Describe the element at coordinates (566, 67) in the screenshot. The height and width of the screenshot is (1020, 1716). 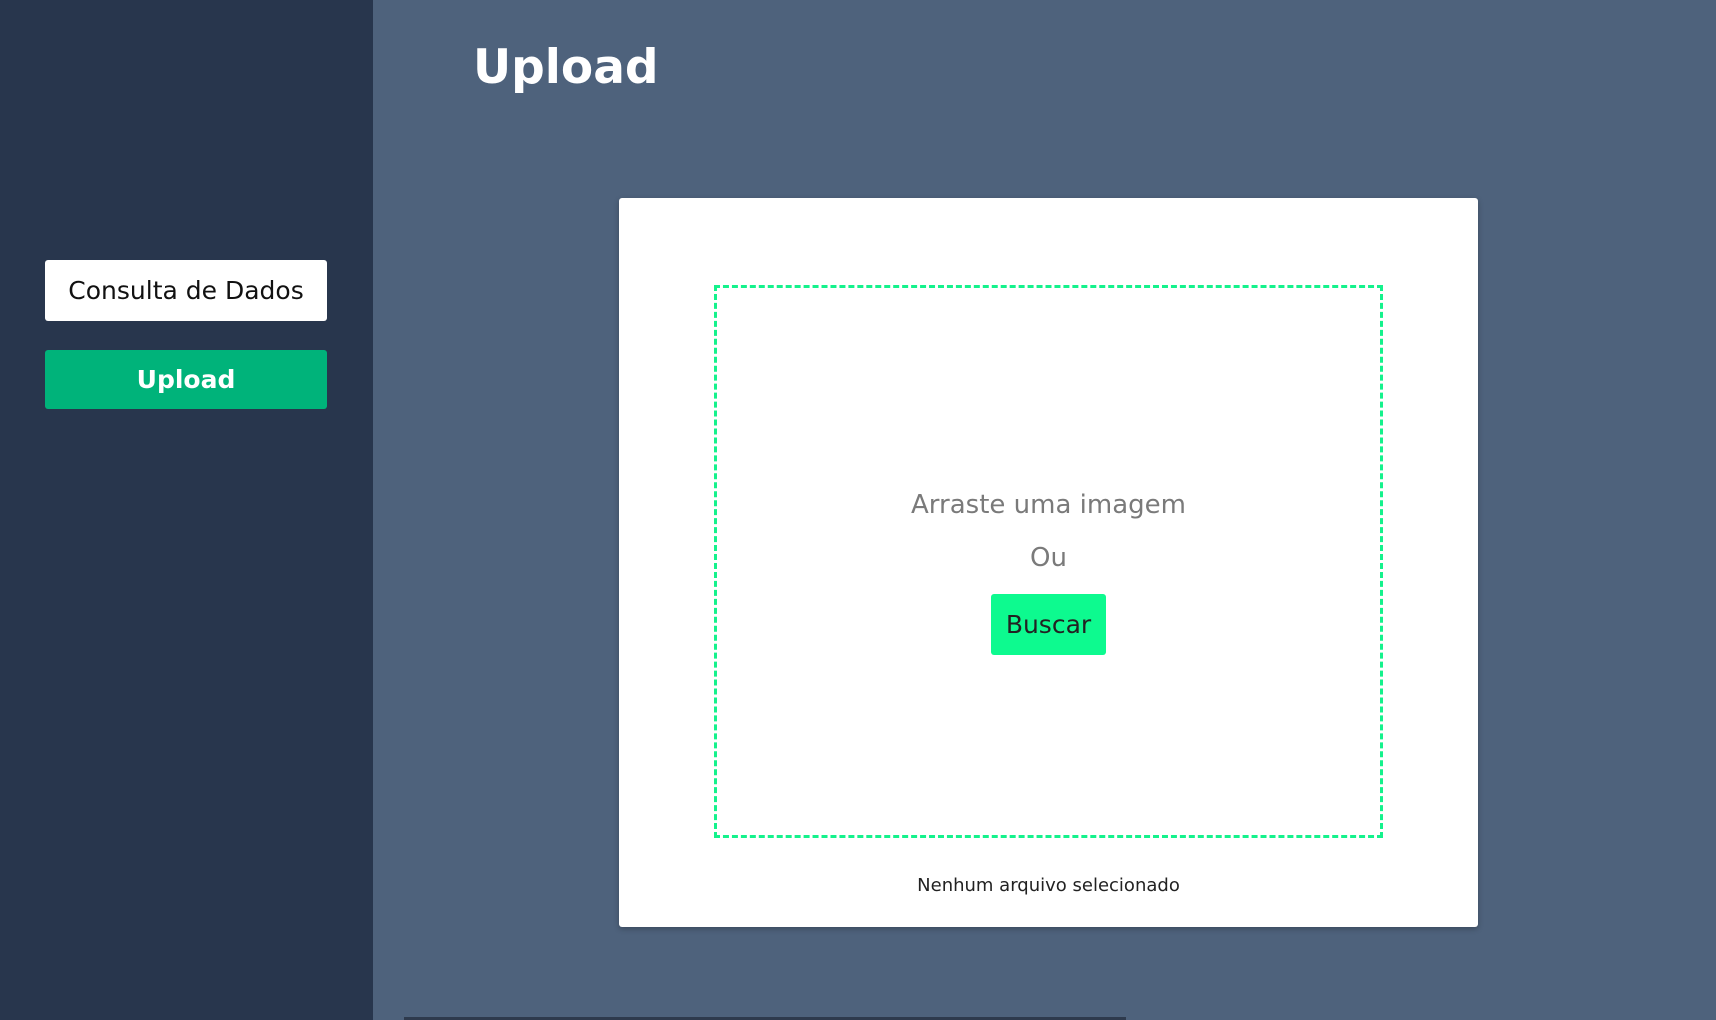
I see `page-title: Upload` at that location.